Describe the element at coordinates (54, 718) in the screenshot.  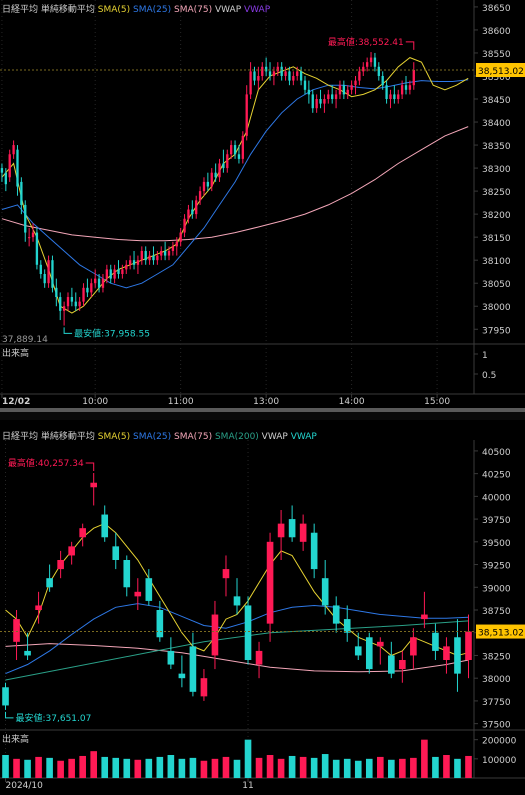
I see `low-label: 最安値:37,651.07` at that location.